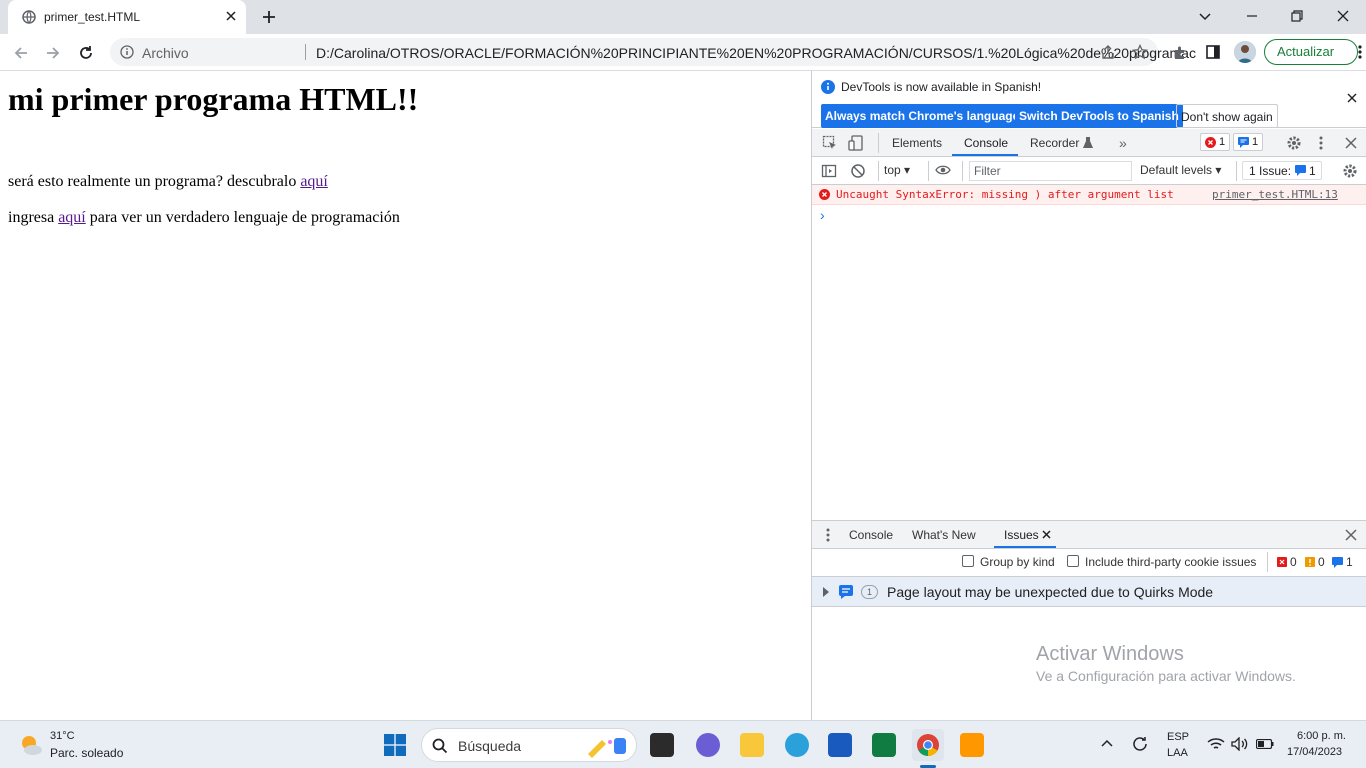 This screenshot has width=1366, height=768. Describe the element at coordinates (1248, 142) in the screenshot. I see `issue-counter: 1` at that location.